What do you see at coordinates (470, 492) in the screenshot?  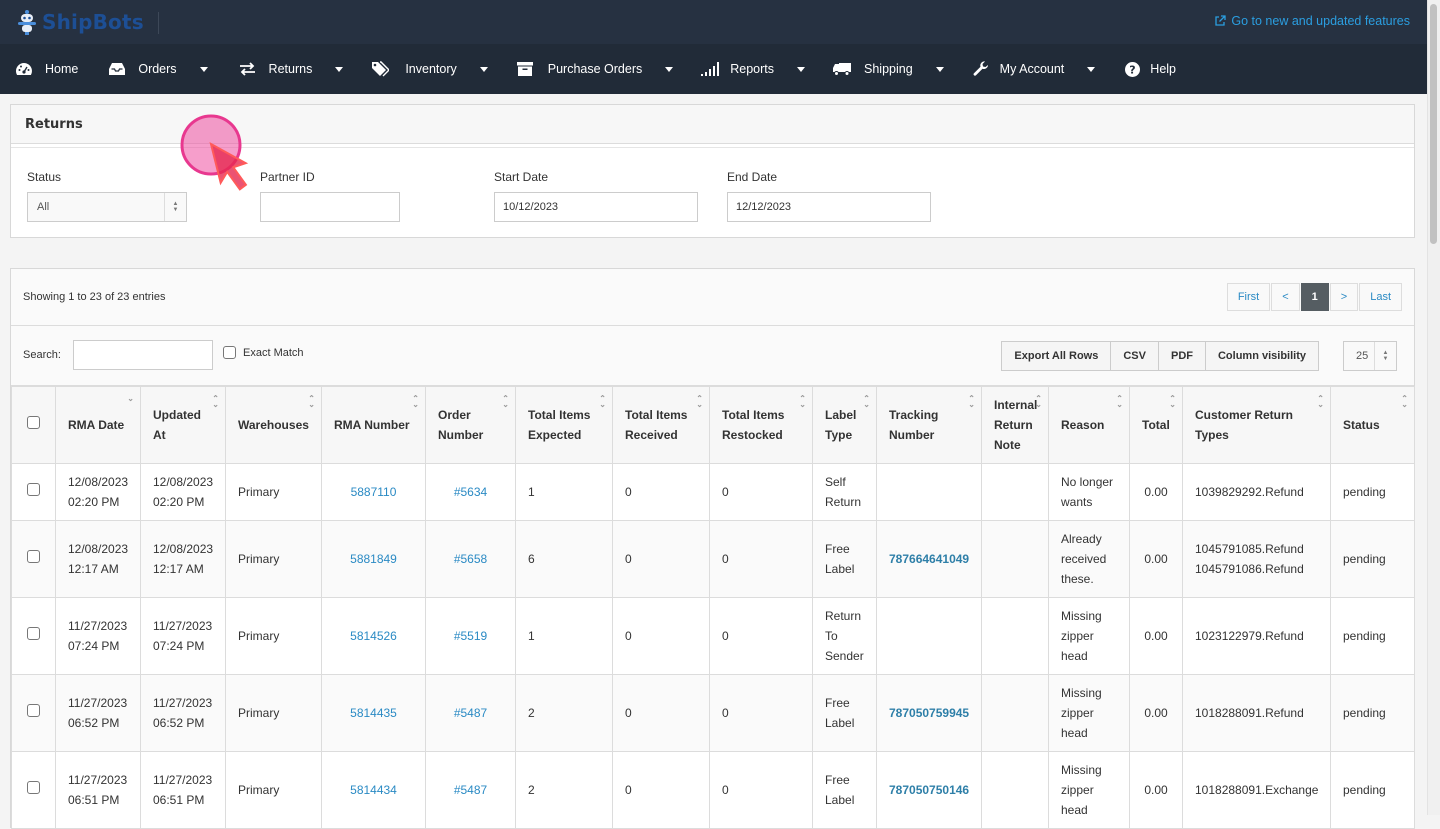 I see `order-number-link: #5634` at bounding box center [470, 492].